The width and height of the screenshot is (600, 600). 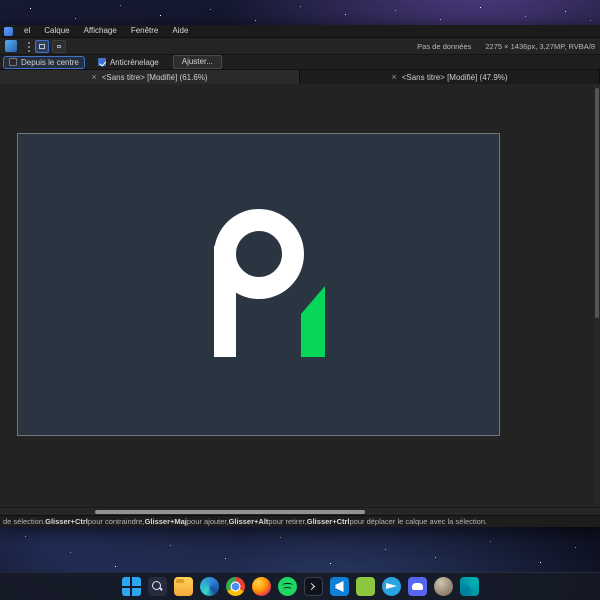 What do you see at coordinates (101, 62) in the screenshot?
I see `antialias-checkbox` at bounding box center [101, 62].